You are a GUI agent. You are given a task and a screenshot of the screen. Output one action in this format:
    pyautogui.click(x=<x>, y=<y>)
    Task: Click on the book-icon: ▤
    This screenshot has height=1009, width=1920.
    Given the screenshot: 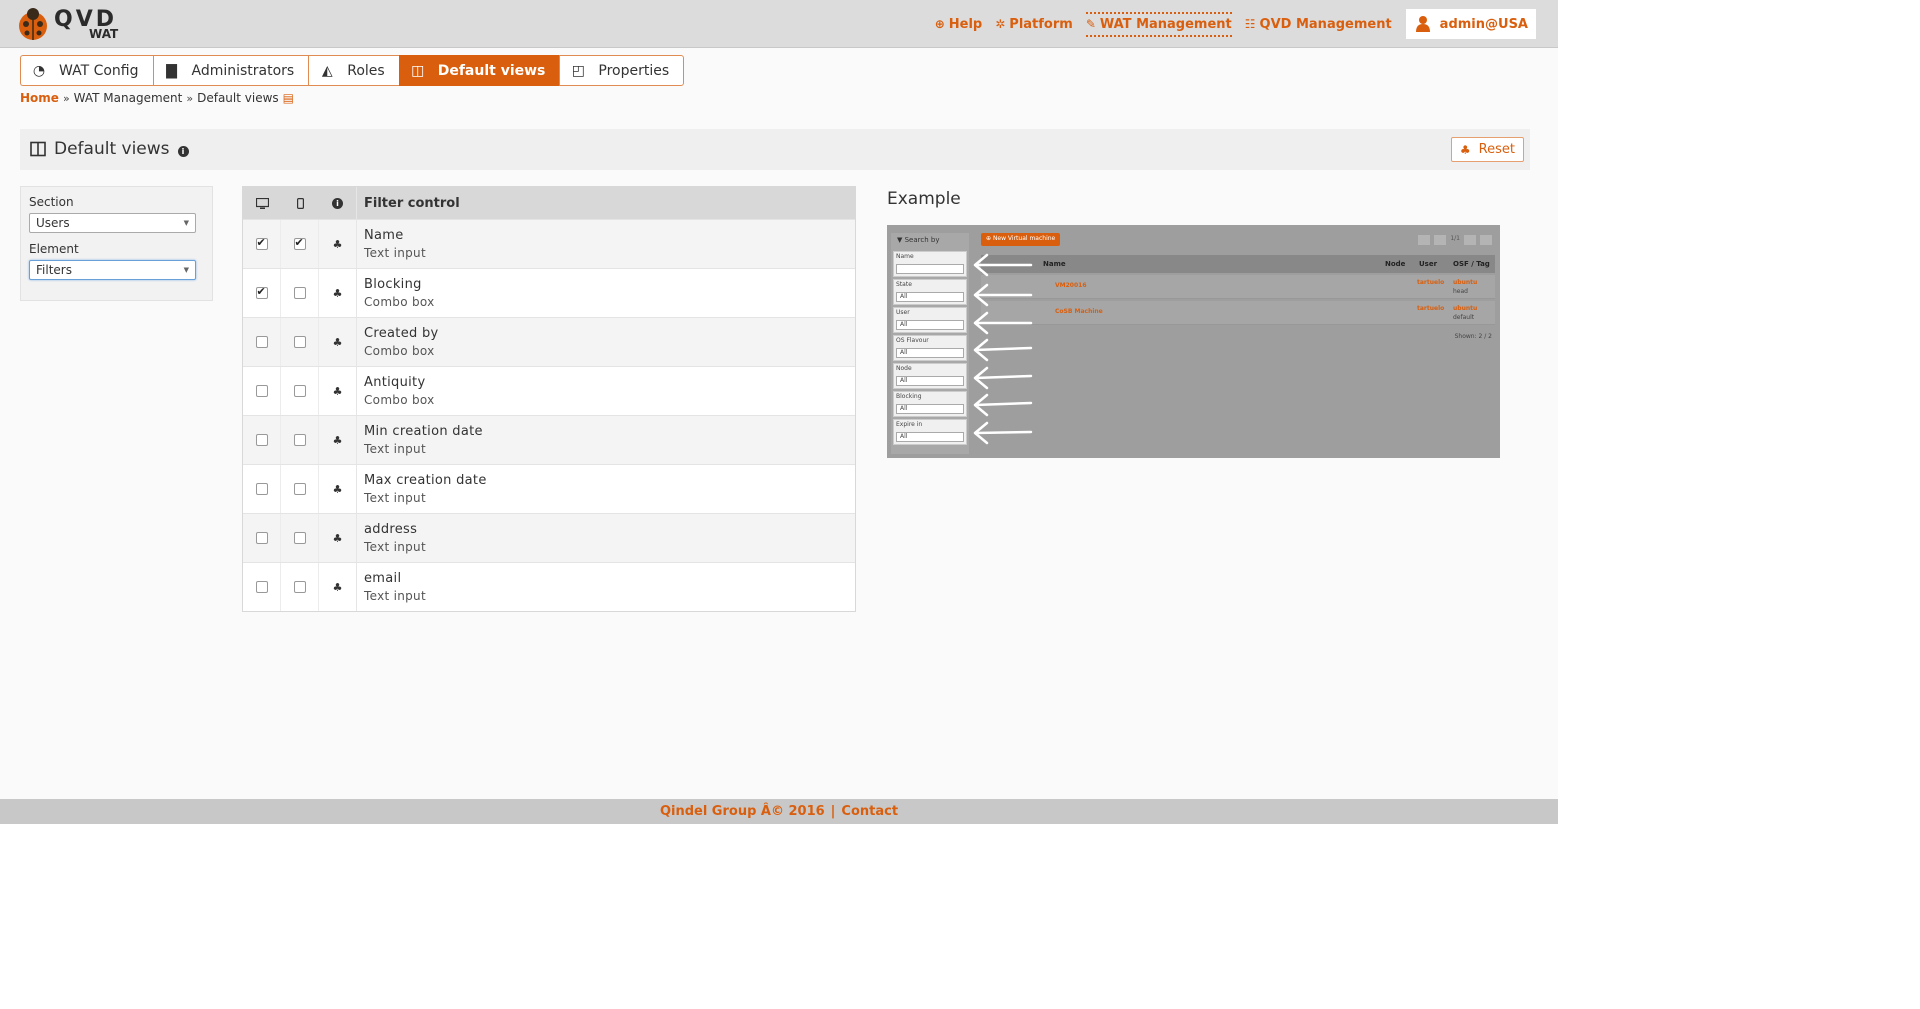 What is the action you would take?
    pyautogui.click(x=288, y=98)
    